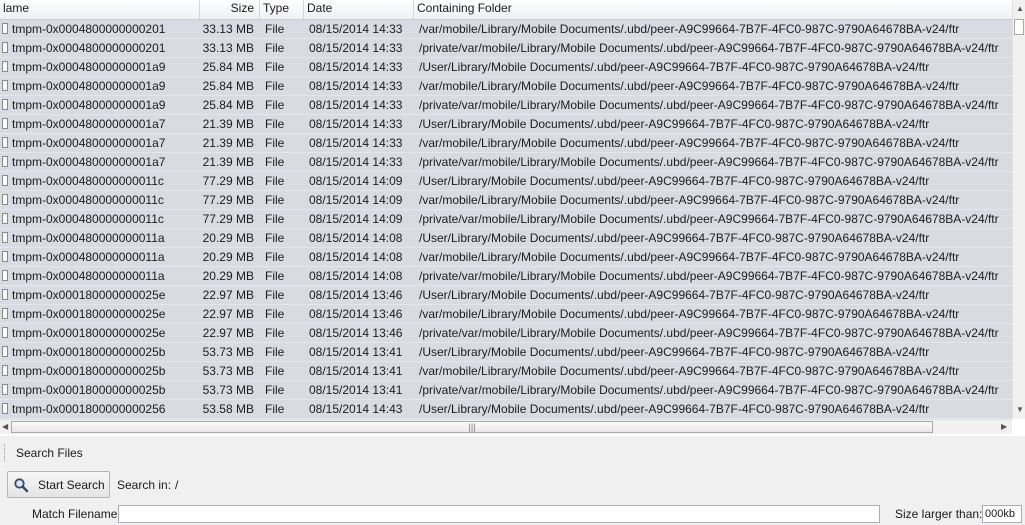 The width and height of the screenshot is (1025, 525). I want to click on file-size-cell: 33.13 MB, so click(228, 29).